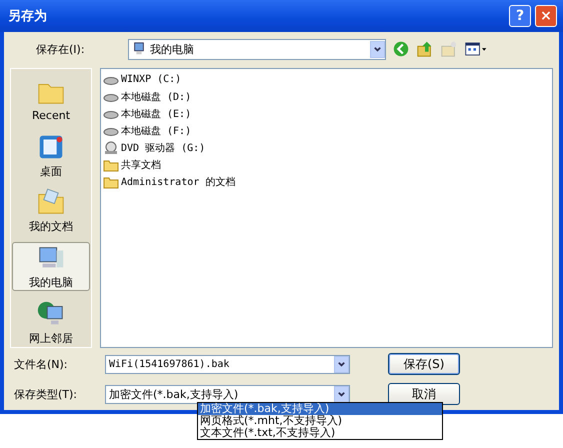 Image resolution: width=563 pixels, height=448 pixels. Describe the element at coordinates (320, 409) in the screenshot. I see `file-type-option: 加密文件(*.bak,支持导入)` at that location.